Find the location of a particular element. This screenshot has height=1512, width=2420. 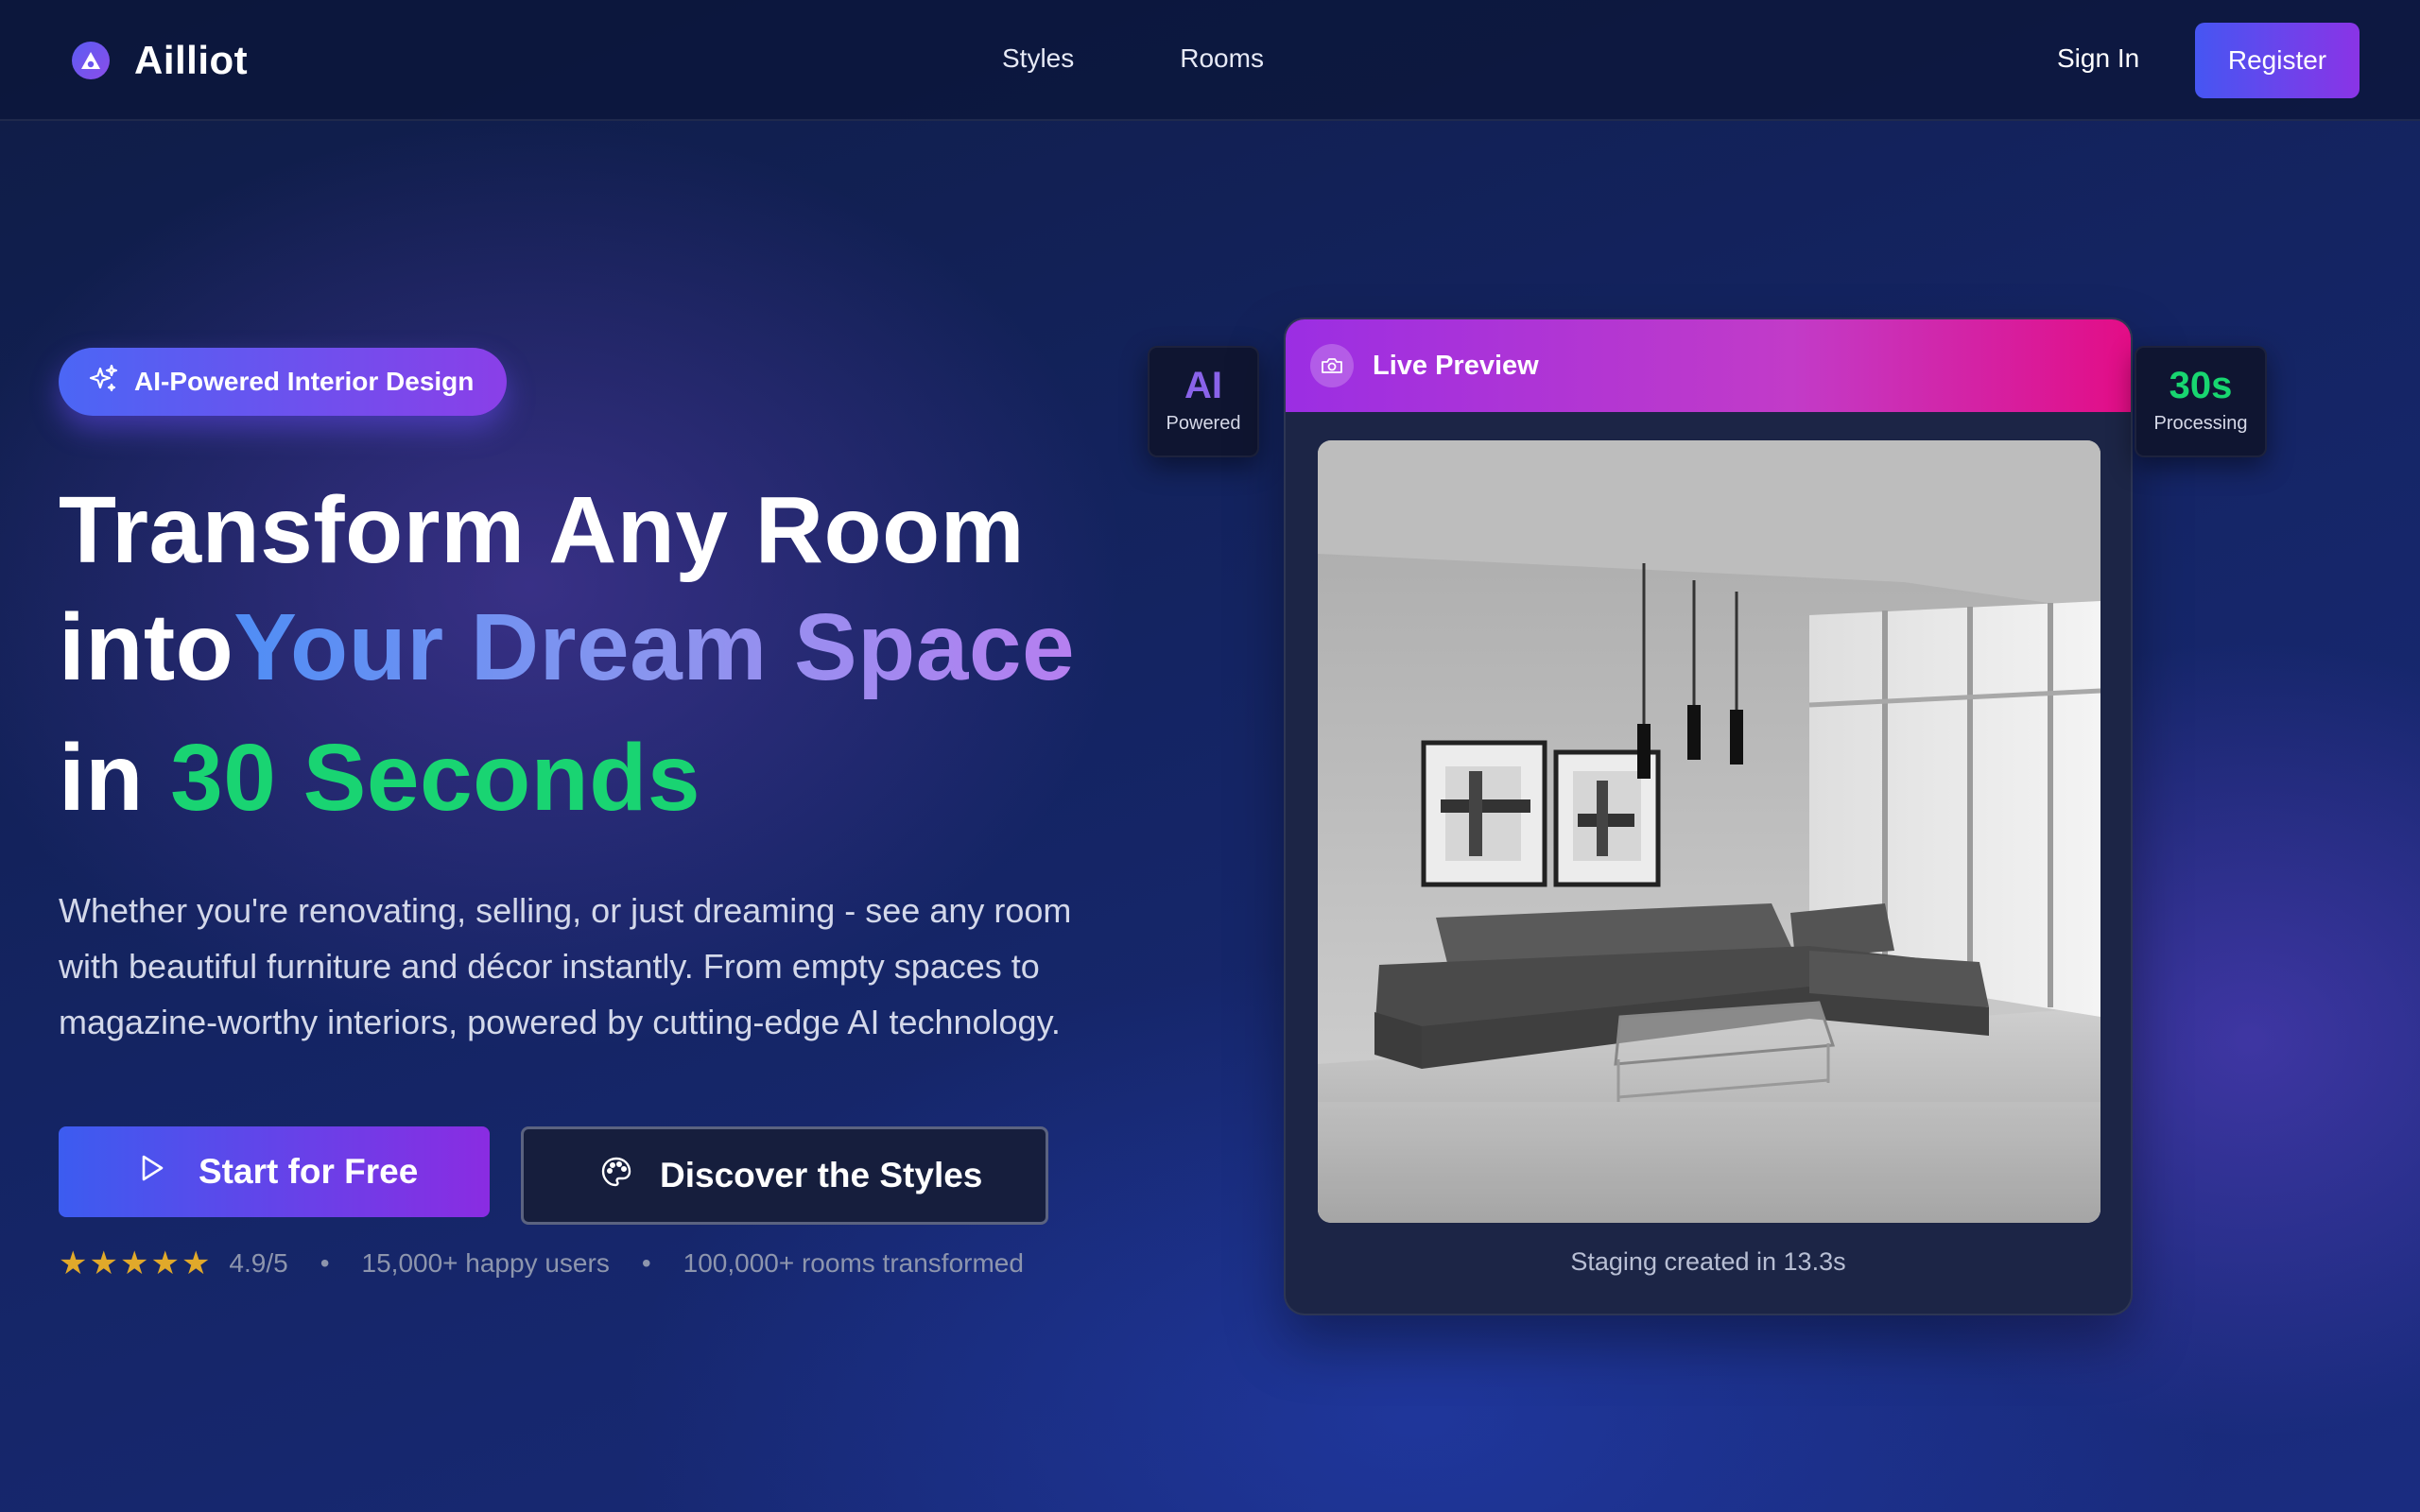

rating-score: 4.9/5 is located at coordinates (258, 1263).